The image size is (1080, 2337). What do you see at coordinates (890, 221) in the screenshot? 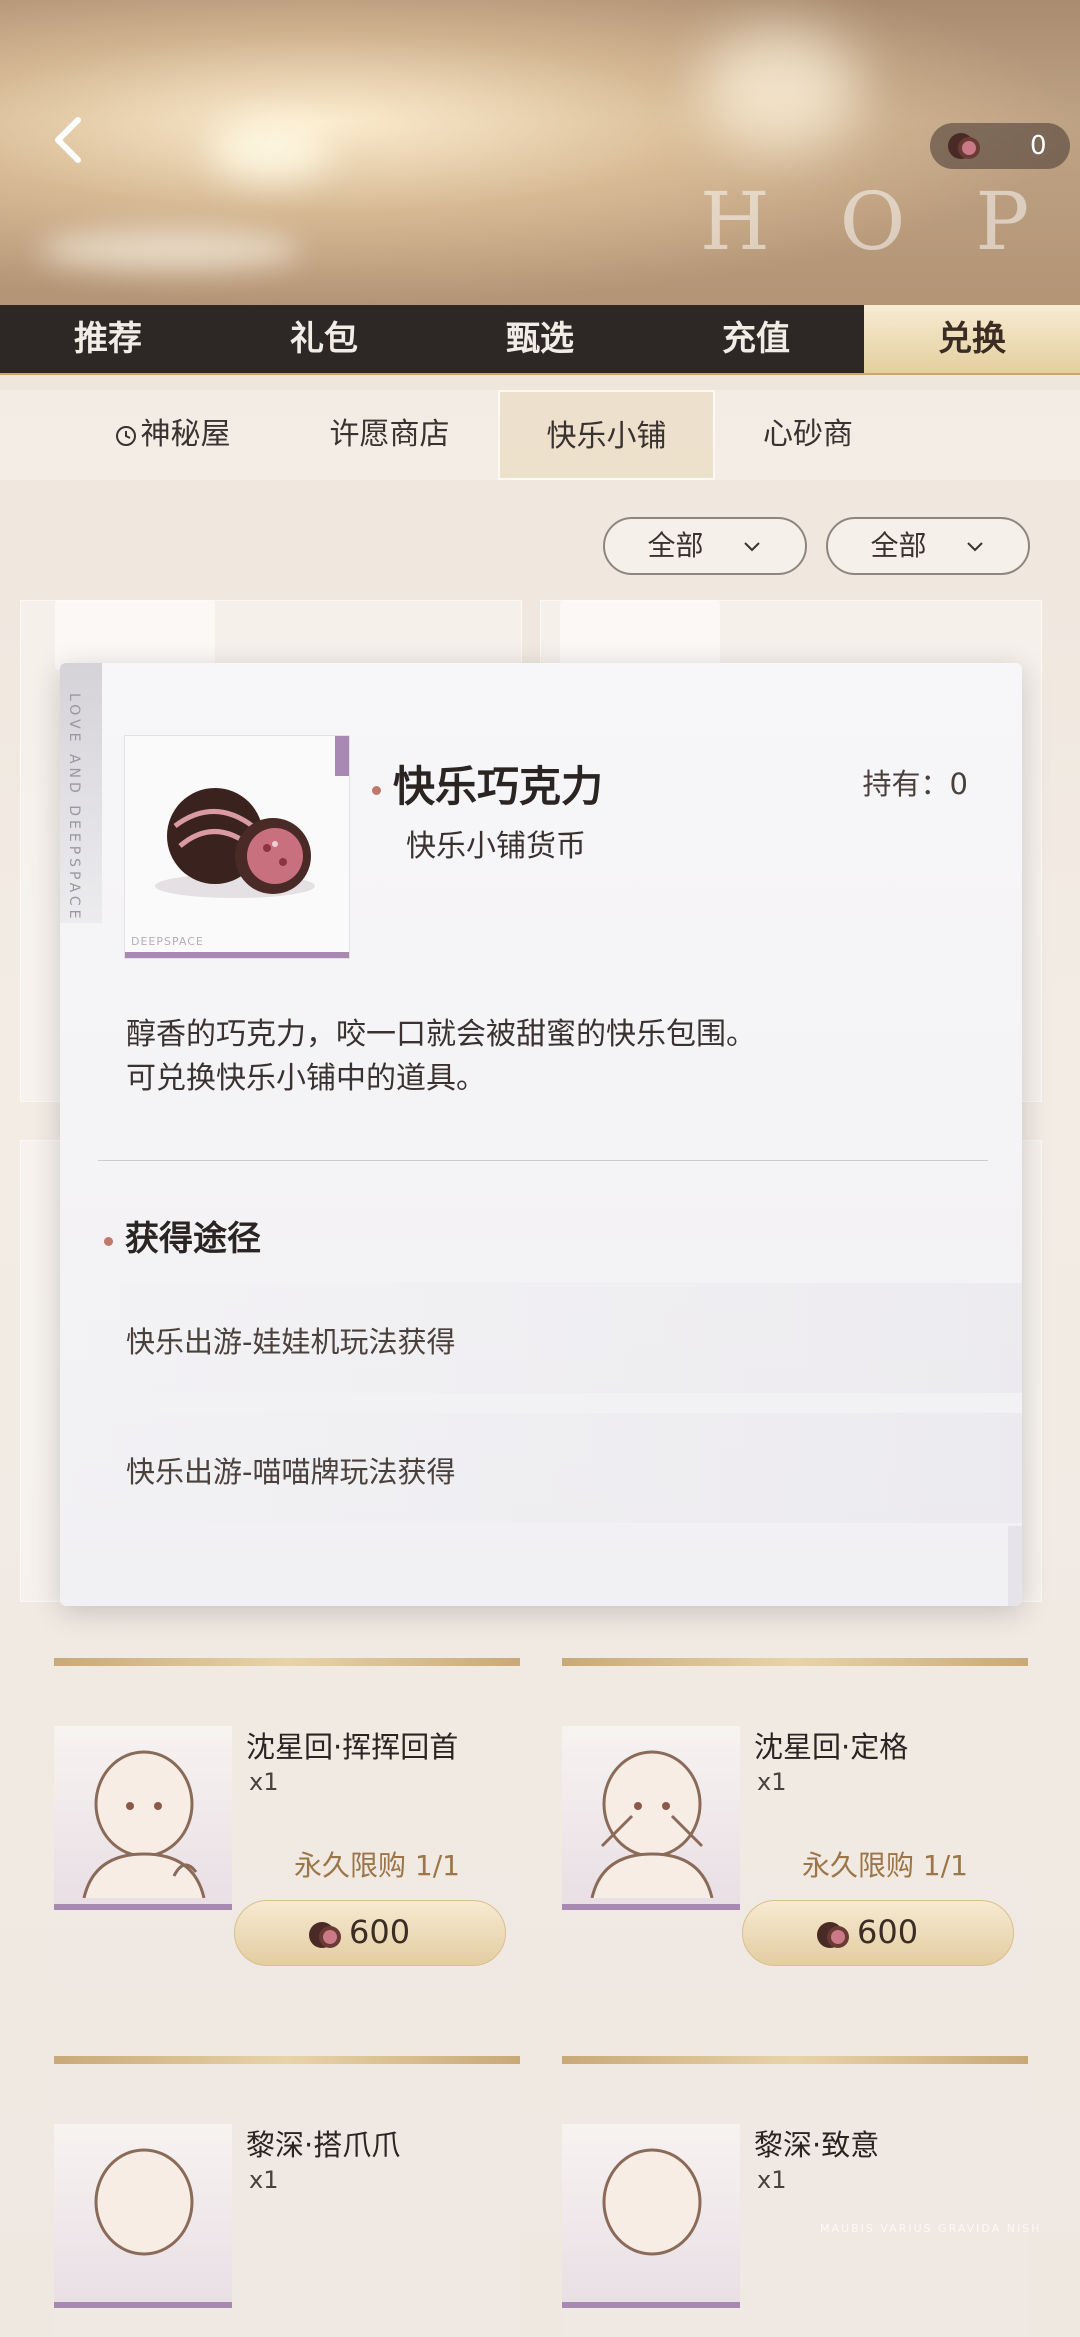
I see `shop-decor-text: HOP` at bounding box center [890, 221].